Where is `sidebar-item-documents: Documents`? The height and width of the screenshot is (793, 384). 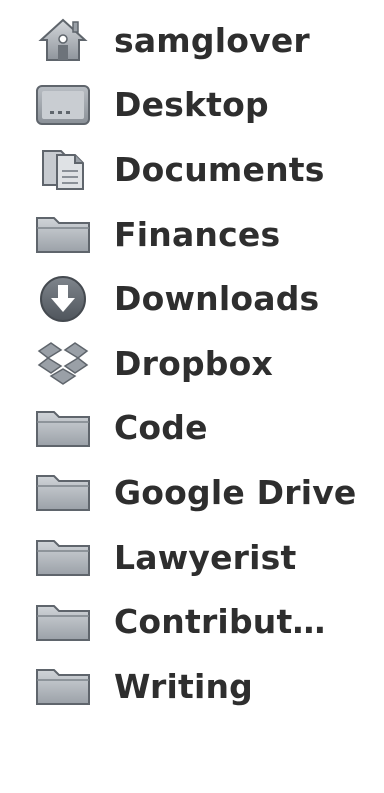 sidebar-item-documents: Documents is located at coordinates (192, 169).